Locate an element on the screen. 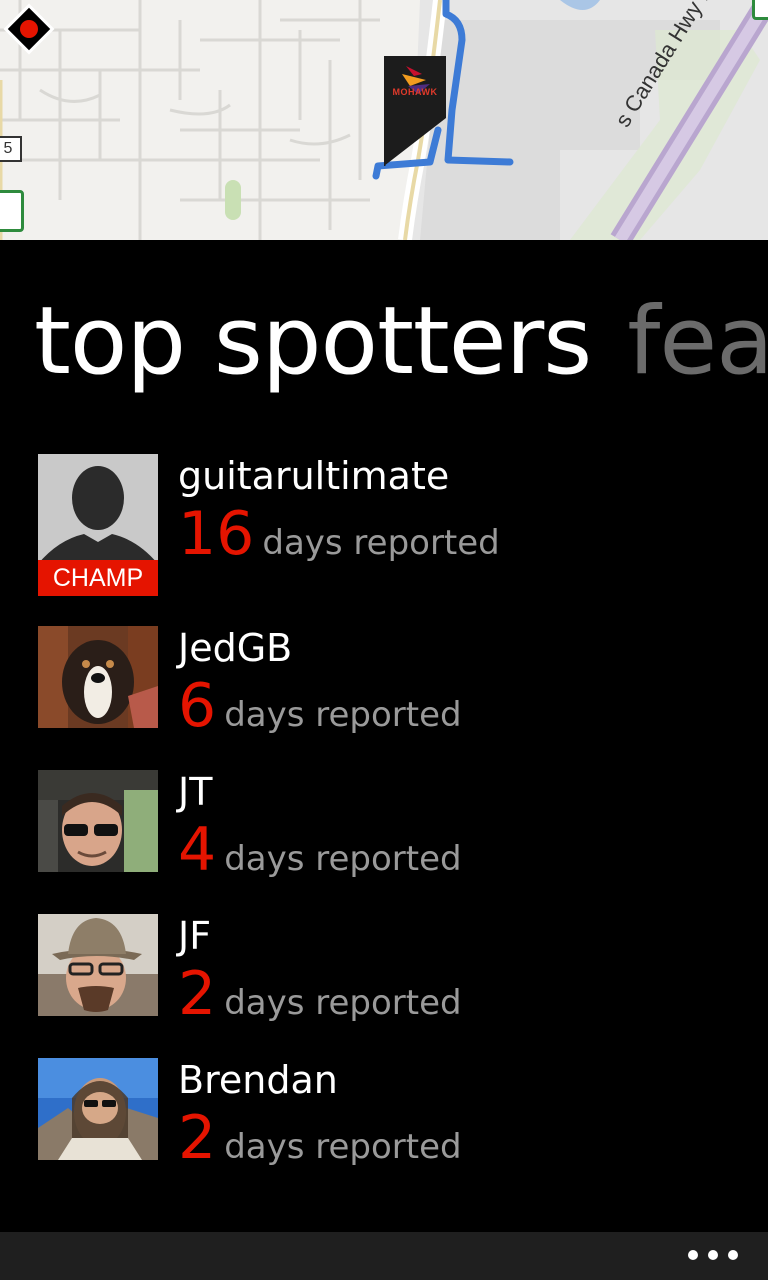 Image resolution: width=768 pixels, height=1280 pixels. spotter-name: JF is located at coordinates (195, 936).